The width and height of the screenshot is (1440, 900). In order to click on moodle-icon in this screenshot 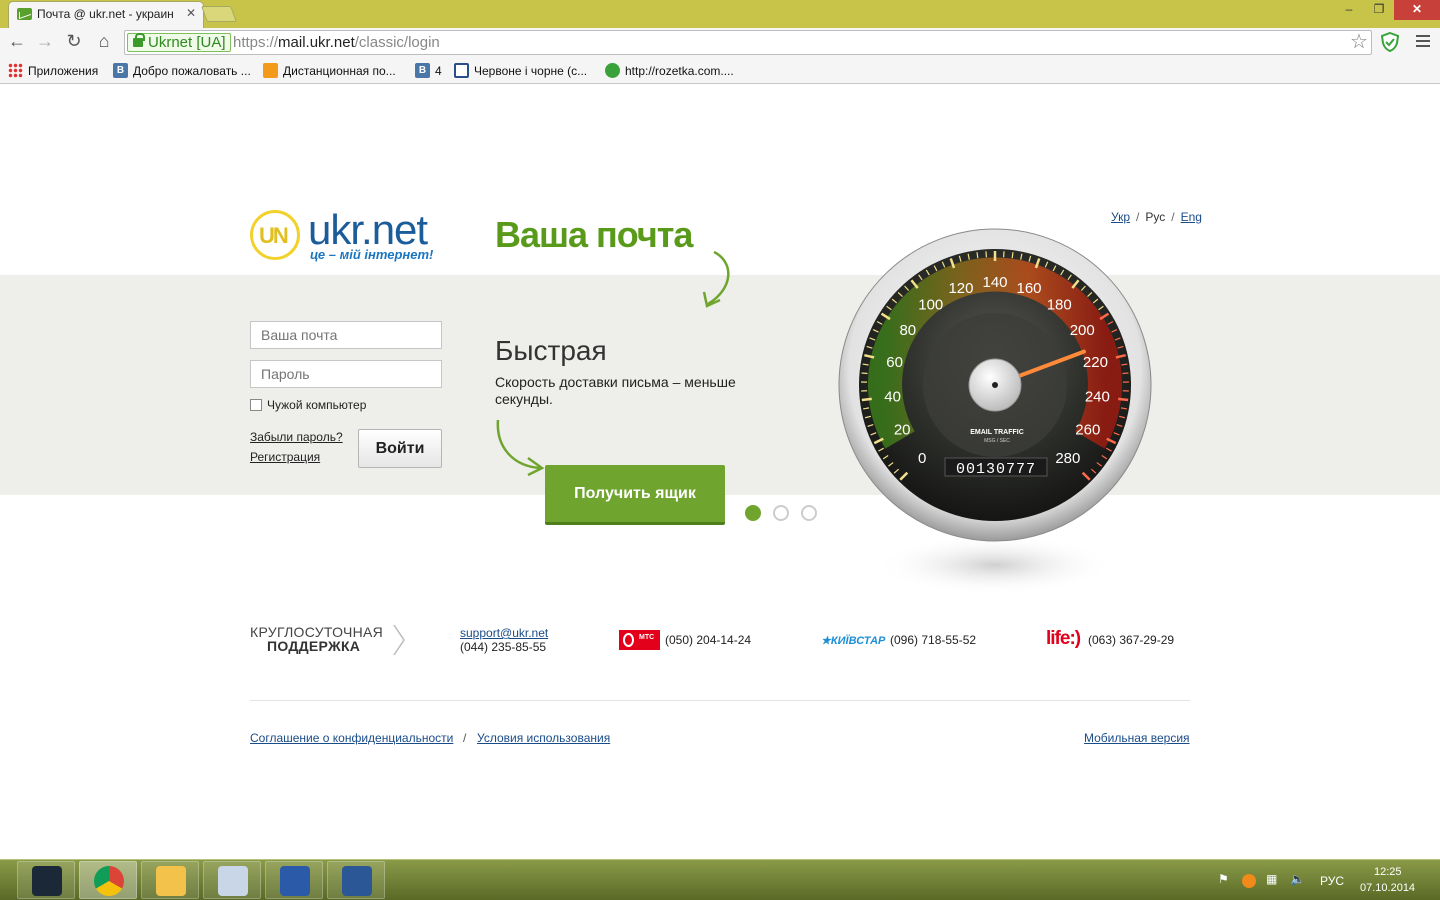, I will do `click(270, 70)`.